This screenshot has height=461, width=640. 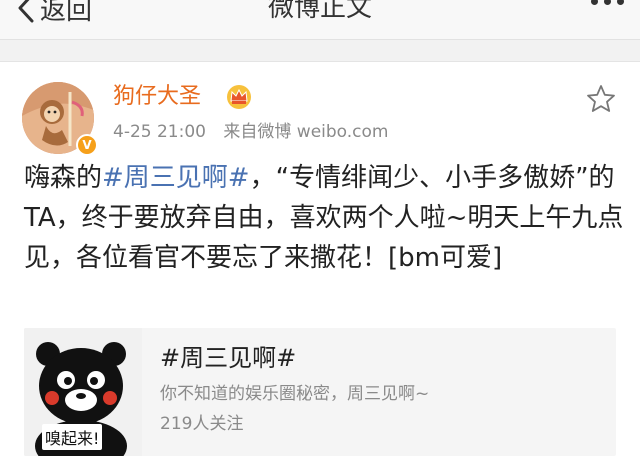 What do you see at coordinates (320, 51) in the screenshot?
I see `section-gap` at bounding box center [320, 51].